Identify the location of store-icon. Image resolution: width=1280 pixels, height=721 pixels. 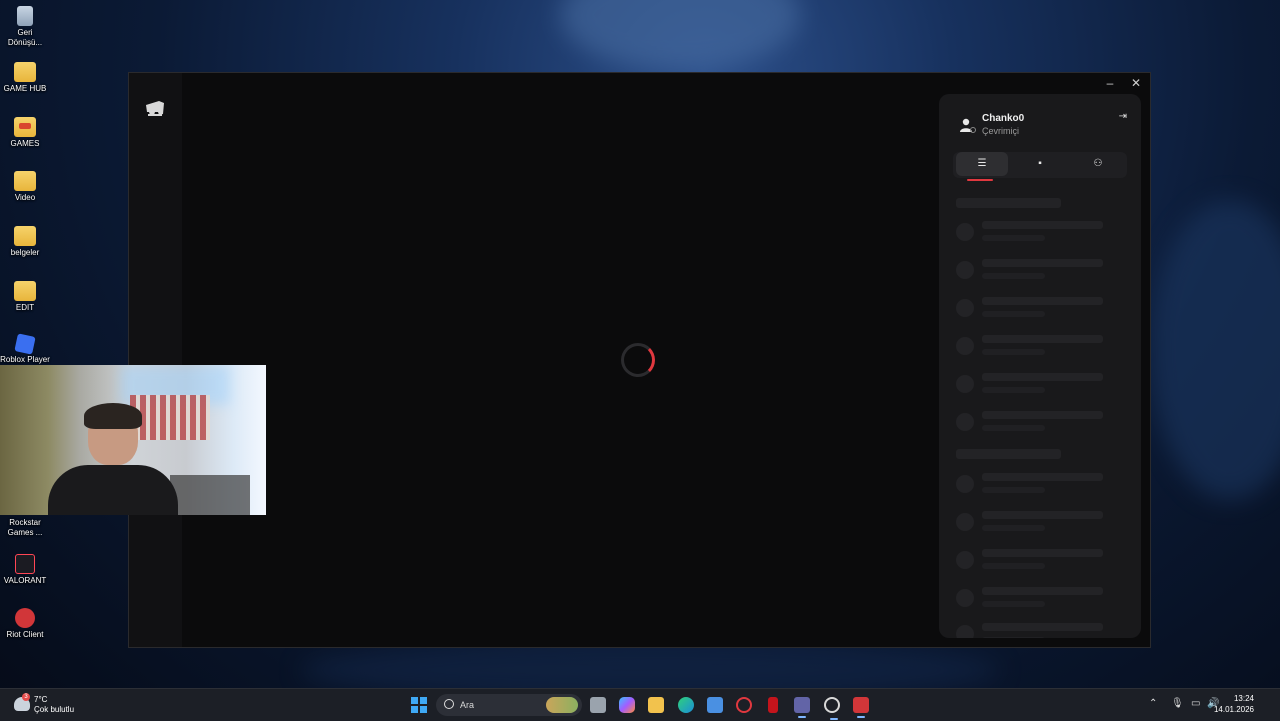
(715, 705).